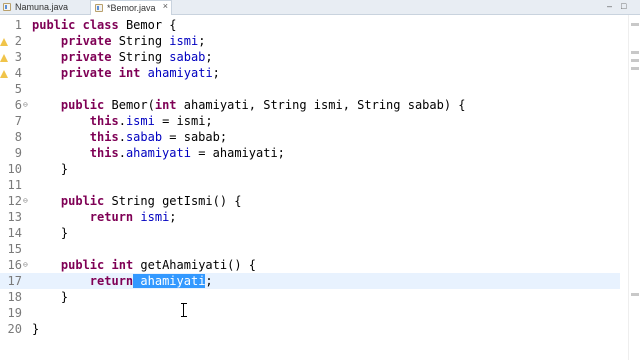 The height and width of the screenshot is (360, 640). What do you see at coordinates (14, 329) in the screenshot?
I see `line-number: 20` at bounding box center [14, 329].